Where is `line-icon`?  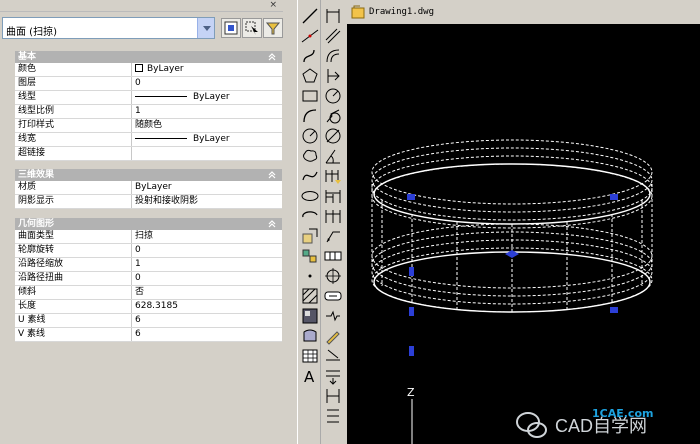 line-icon is located at coordinates (310, 16).